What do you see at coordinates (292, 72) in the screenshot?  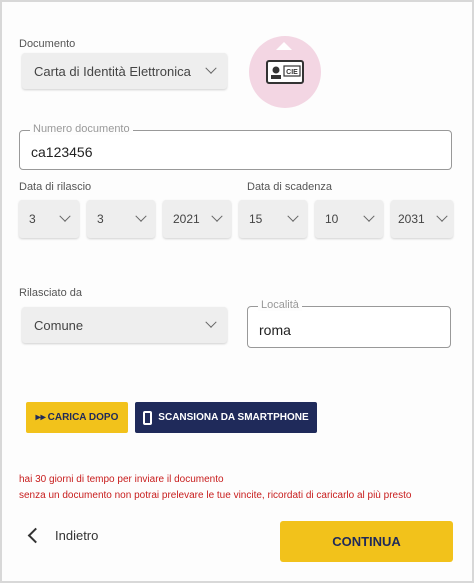 I see `cie-badge-text: CIE` at bounding box center [292, 72].